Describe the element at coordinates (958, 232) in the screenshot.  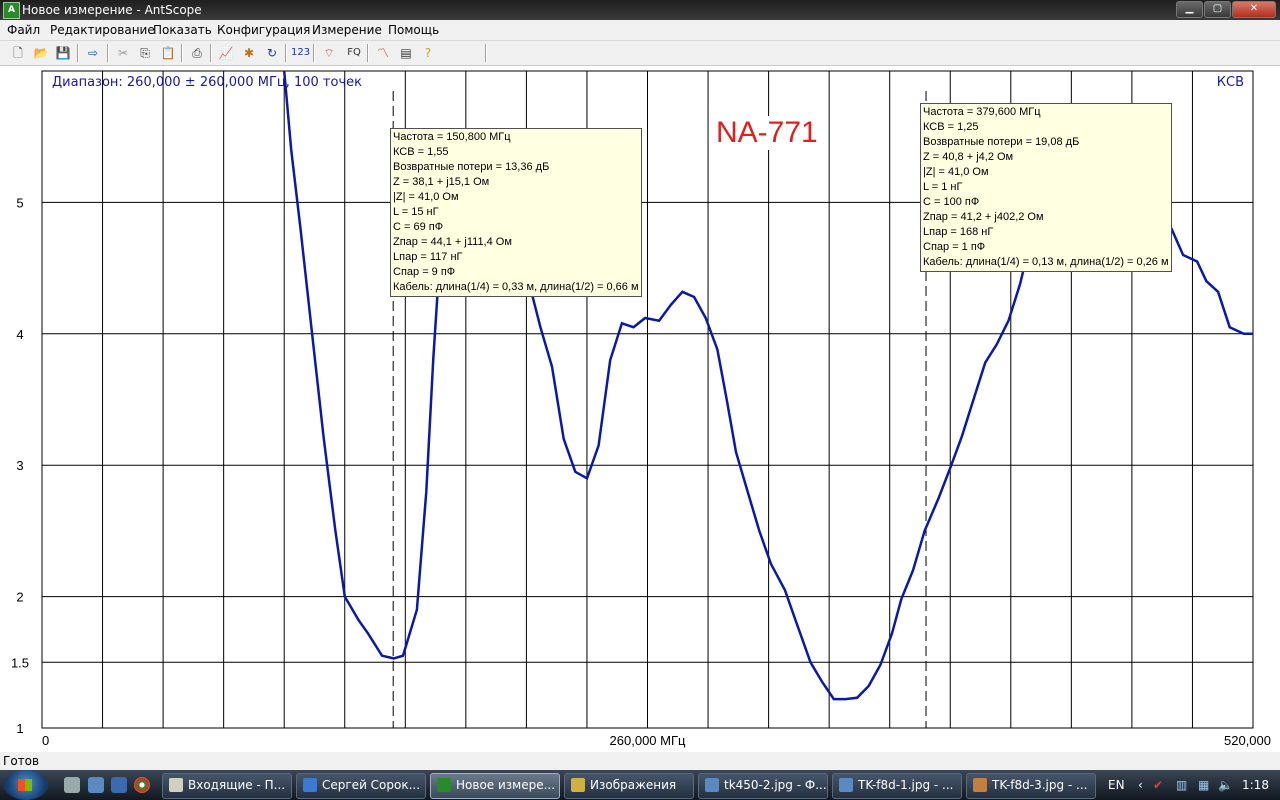
I see `tooltip-line: Lпар = 168 нГ` at that location.